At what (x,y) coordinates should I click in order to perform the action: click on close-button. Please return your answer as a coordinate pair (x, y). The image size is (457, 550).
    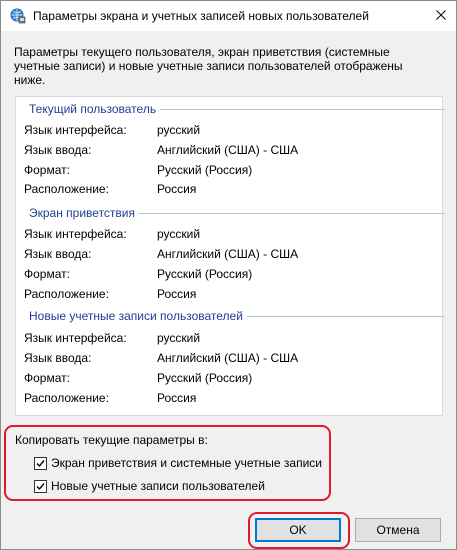
    Looking at the image, I should click on (441, 16).